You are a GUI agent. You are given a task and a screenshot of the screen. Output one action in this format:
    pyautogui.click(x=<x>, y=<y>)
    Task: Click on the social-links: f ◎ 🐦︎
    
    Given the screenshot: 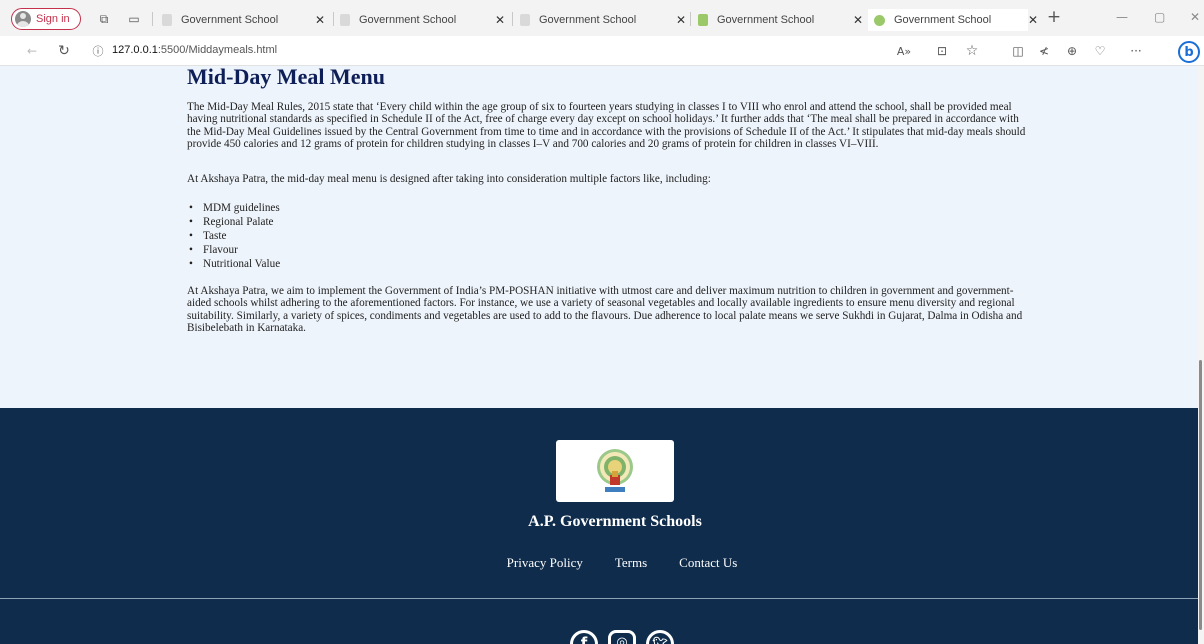 What is the action you would take?
    pyautogui.click(x=622, y=637)
    